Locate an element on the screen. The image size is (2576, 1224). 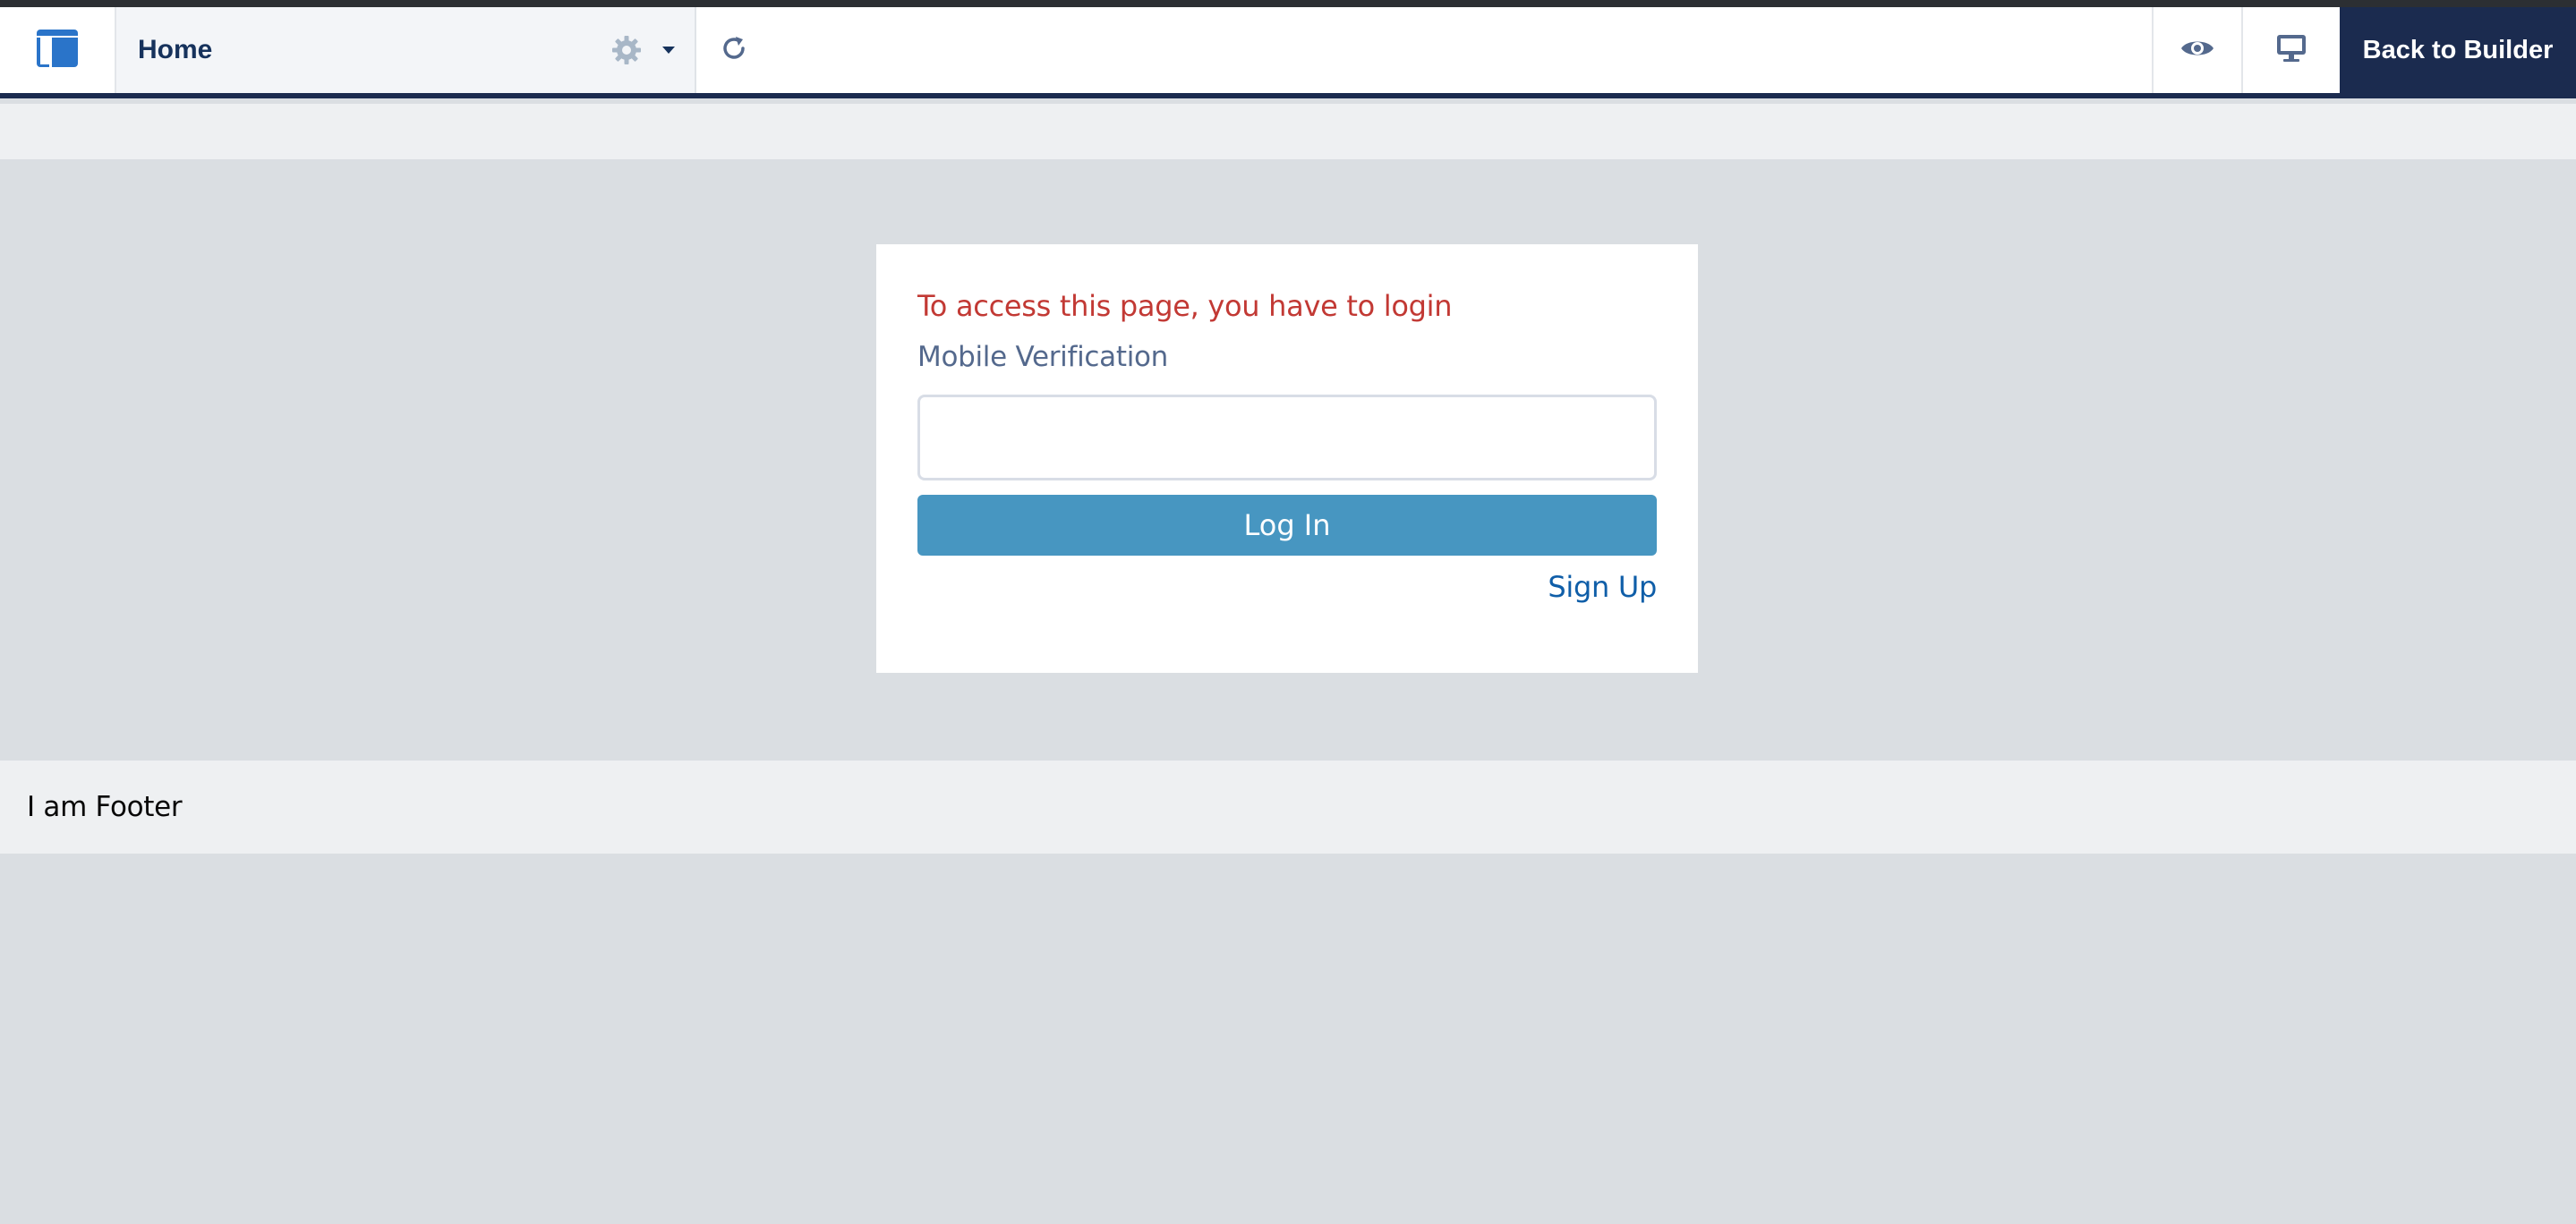
device-selector-button is located at coordinates (2290, 50).